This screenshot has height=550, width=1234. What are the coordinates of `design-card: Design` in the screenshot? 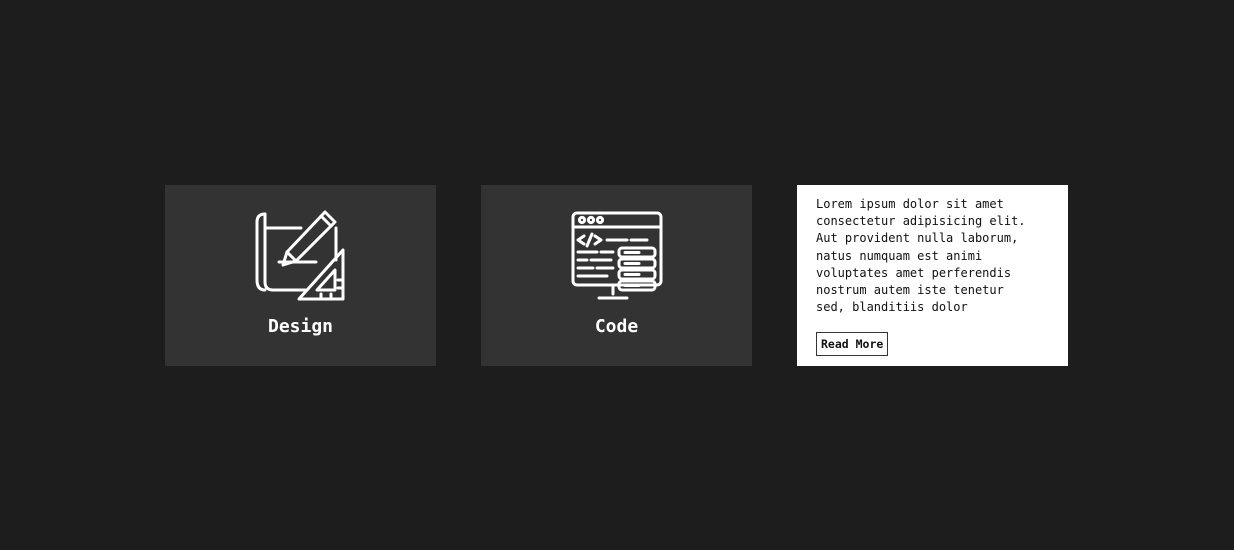 It's located at (300, 275).